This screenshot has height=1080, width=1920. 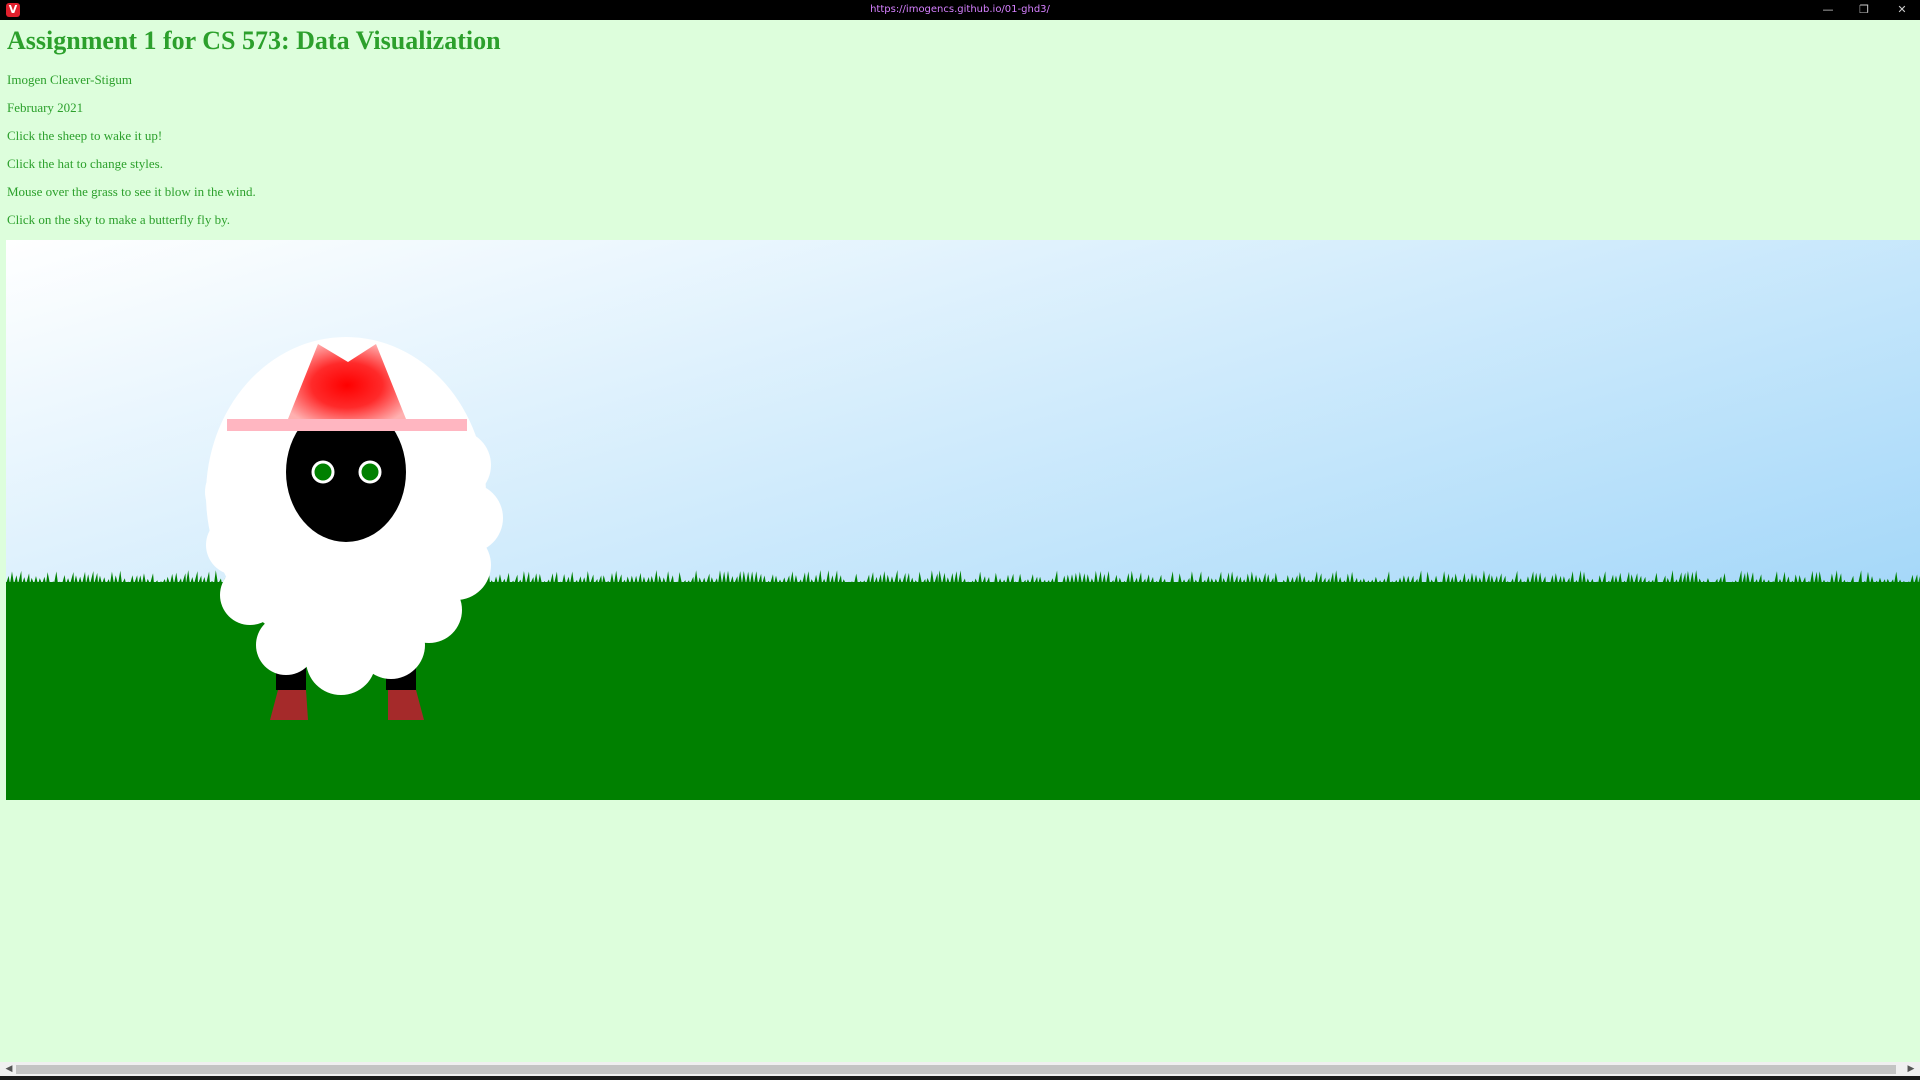 What do you see at coordinates (85, 135) in the screenshot?
I see `instruction-sheep: Click the sheep to wake it up!` at bounding box center [85, 135].